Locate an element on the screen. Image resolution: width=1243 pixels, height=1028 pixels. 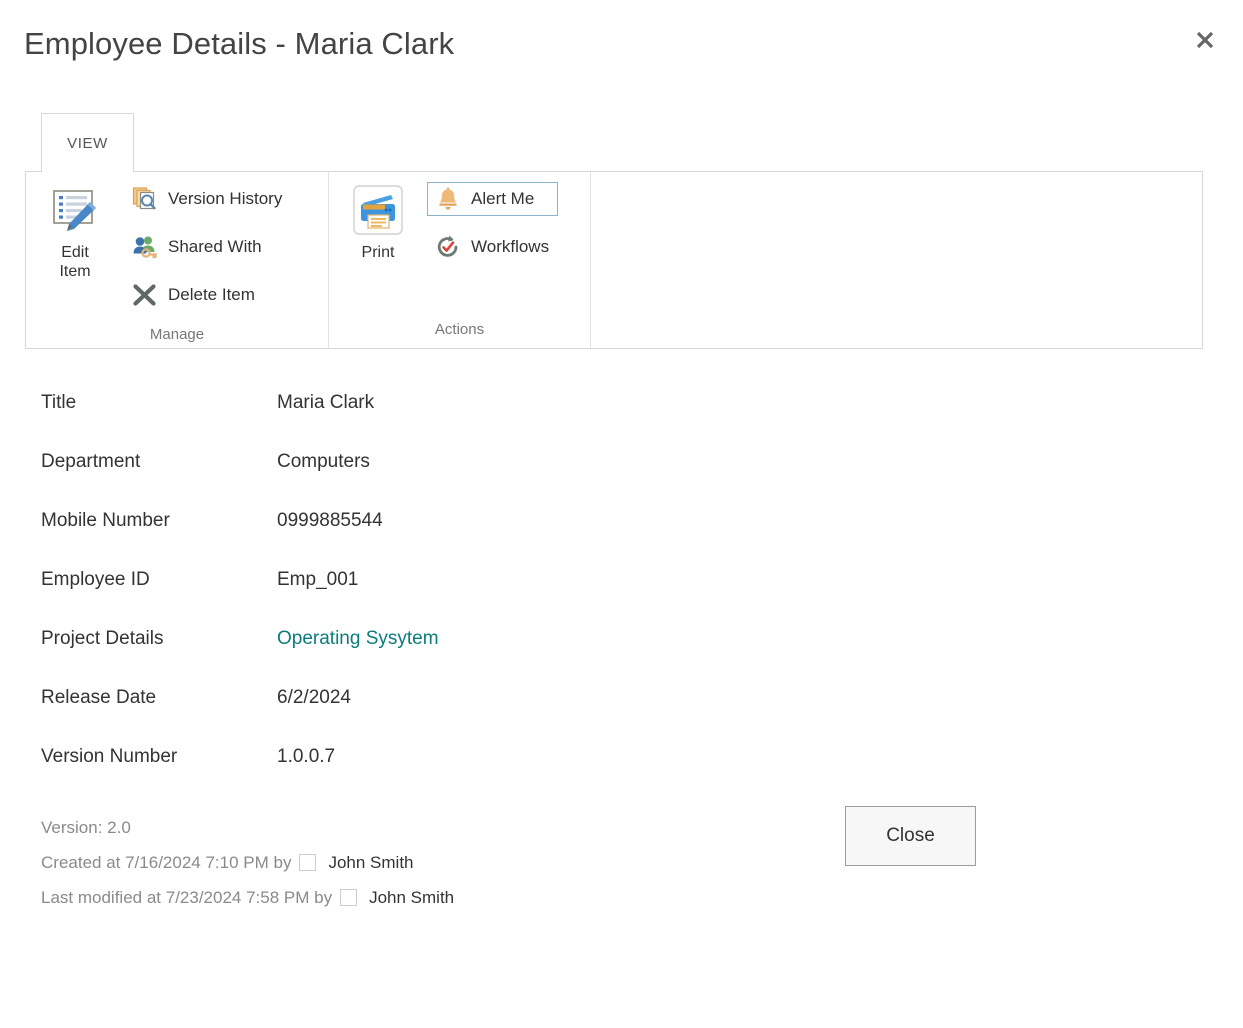
metadata-modified-user: John Smith is located at coordinates (411, 897).